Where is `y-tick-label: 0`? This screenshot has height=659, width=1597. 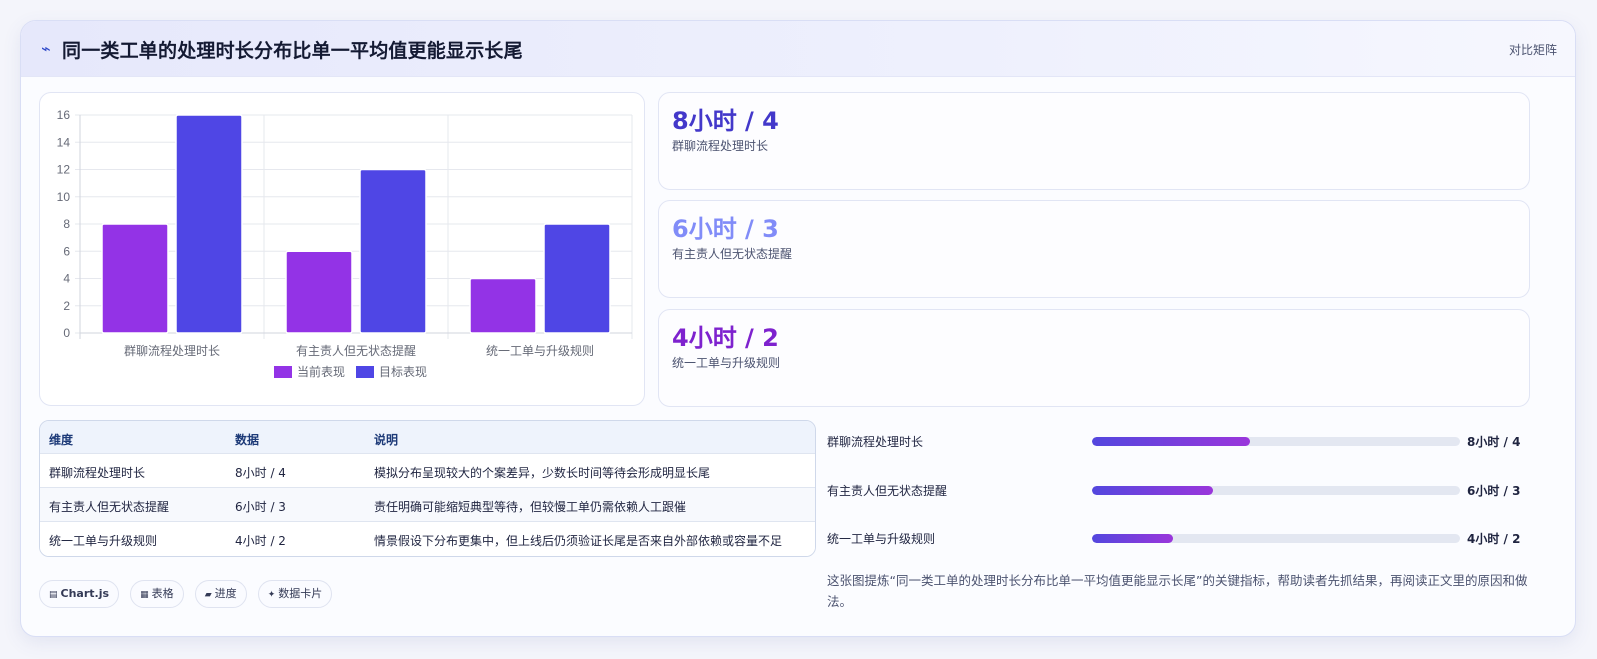 y-tick-label: 0 is located at coordinates (66, 333).